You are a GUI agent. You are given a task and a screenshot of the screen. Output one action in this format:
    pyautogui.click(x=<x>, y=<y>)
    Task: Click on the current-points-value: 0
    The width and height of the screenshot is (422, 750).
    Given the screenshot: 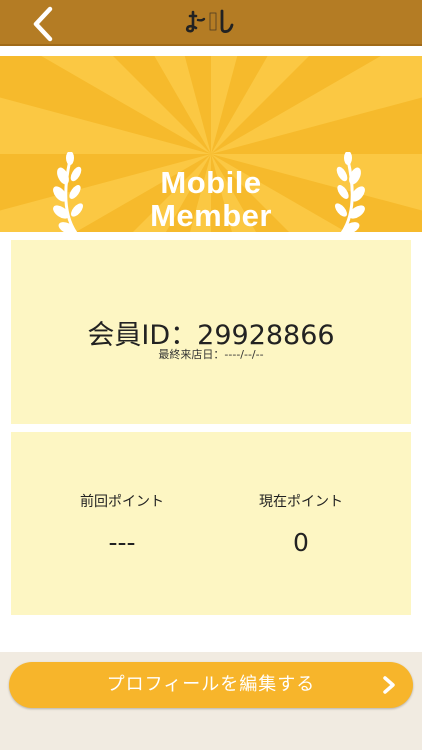 What is the action you would take?
    pyautogui.click(x=301, y=542)
    